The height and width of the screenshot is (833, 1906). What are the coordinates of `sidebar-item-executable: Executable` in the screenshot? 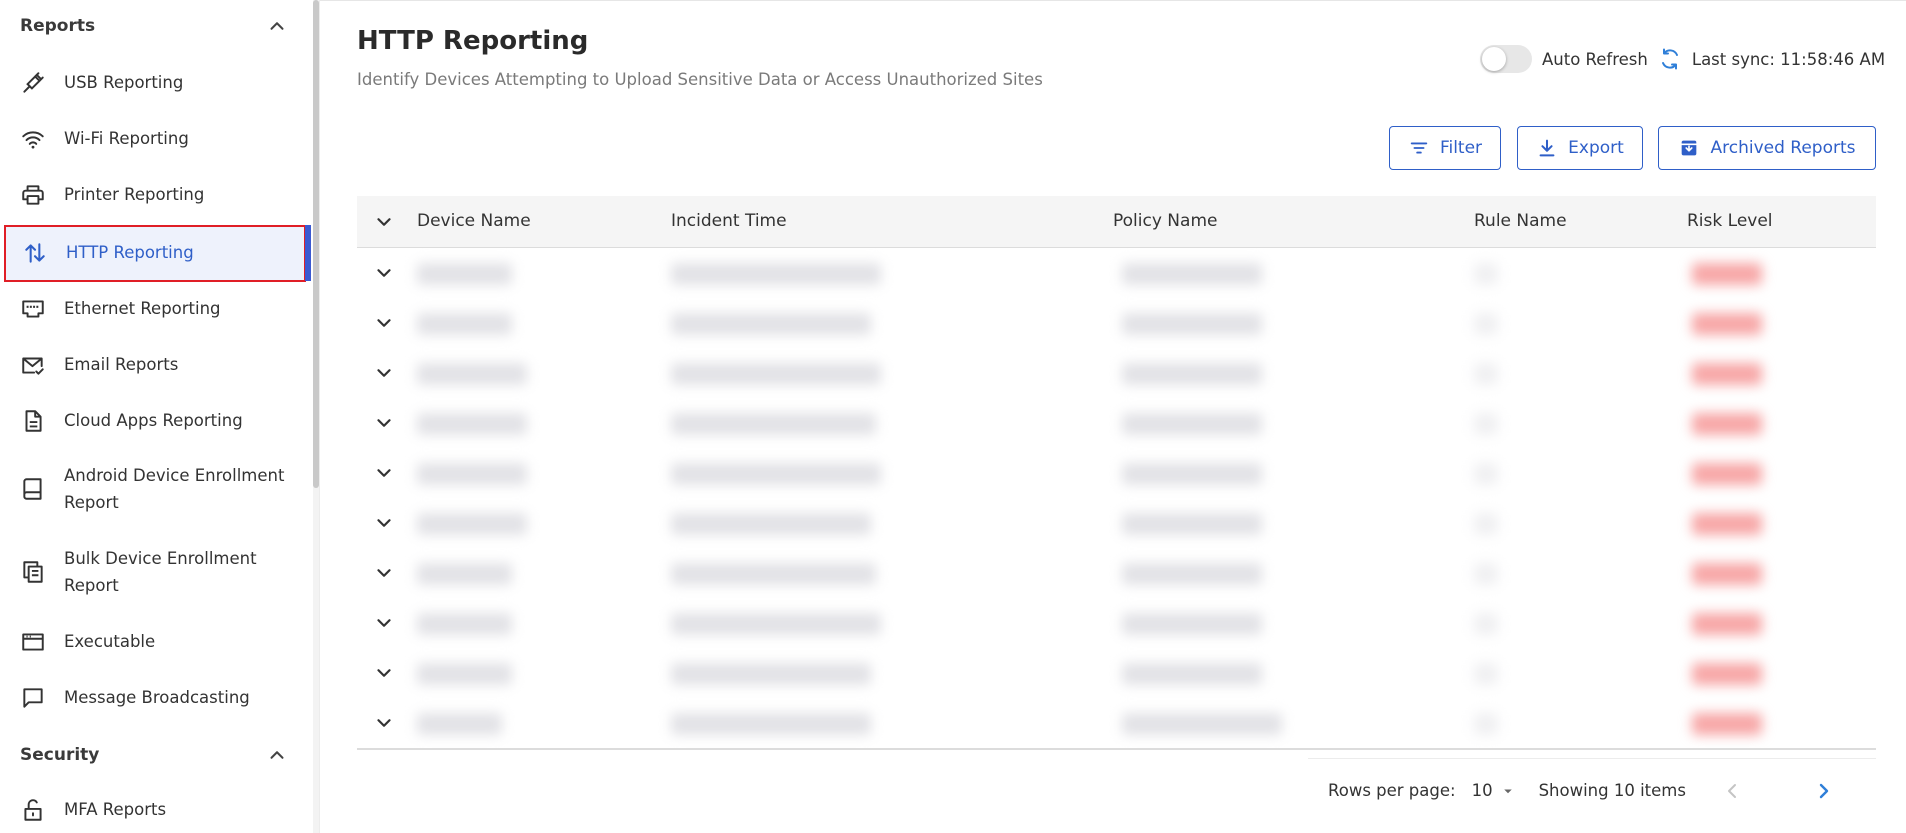 It's located at (155, 641).